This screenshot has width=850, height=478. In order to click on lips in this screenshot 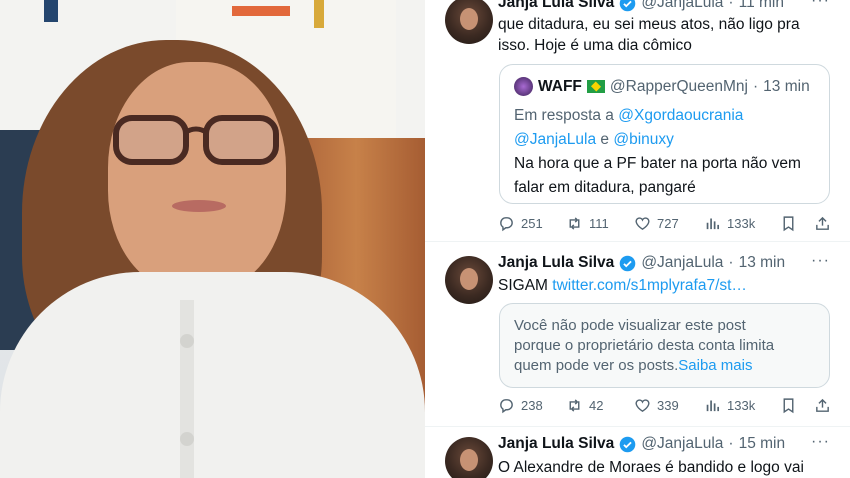, I will do `click(199, 206)`.